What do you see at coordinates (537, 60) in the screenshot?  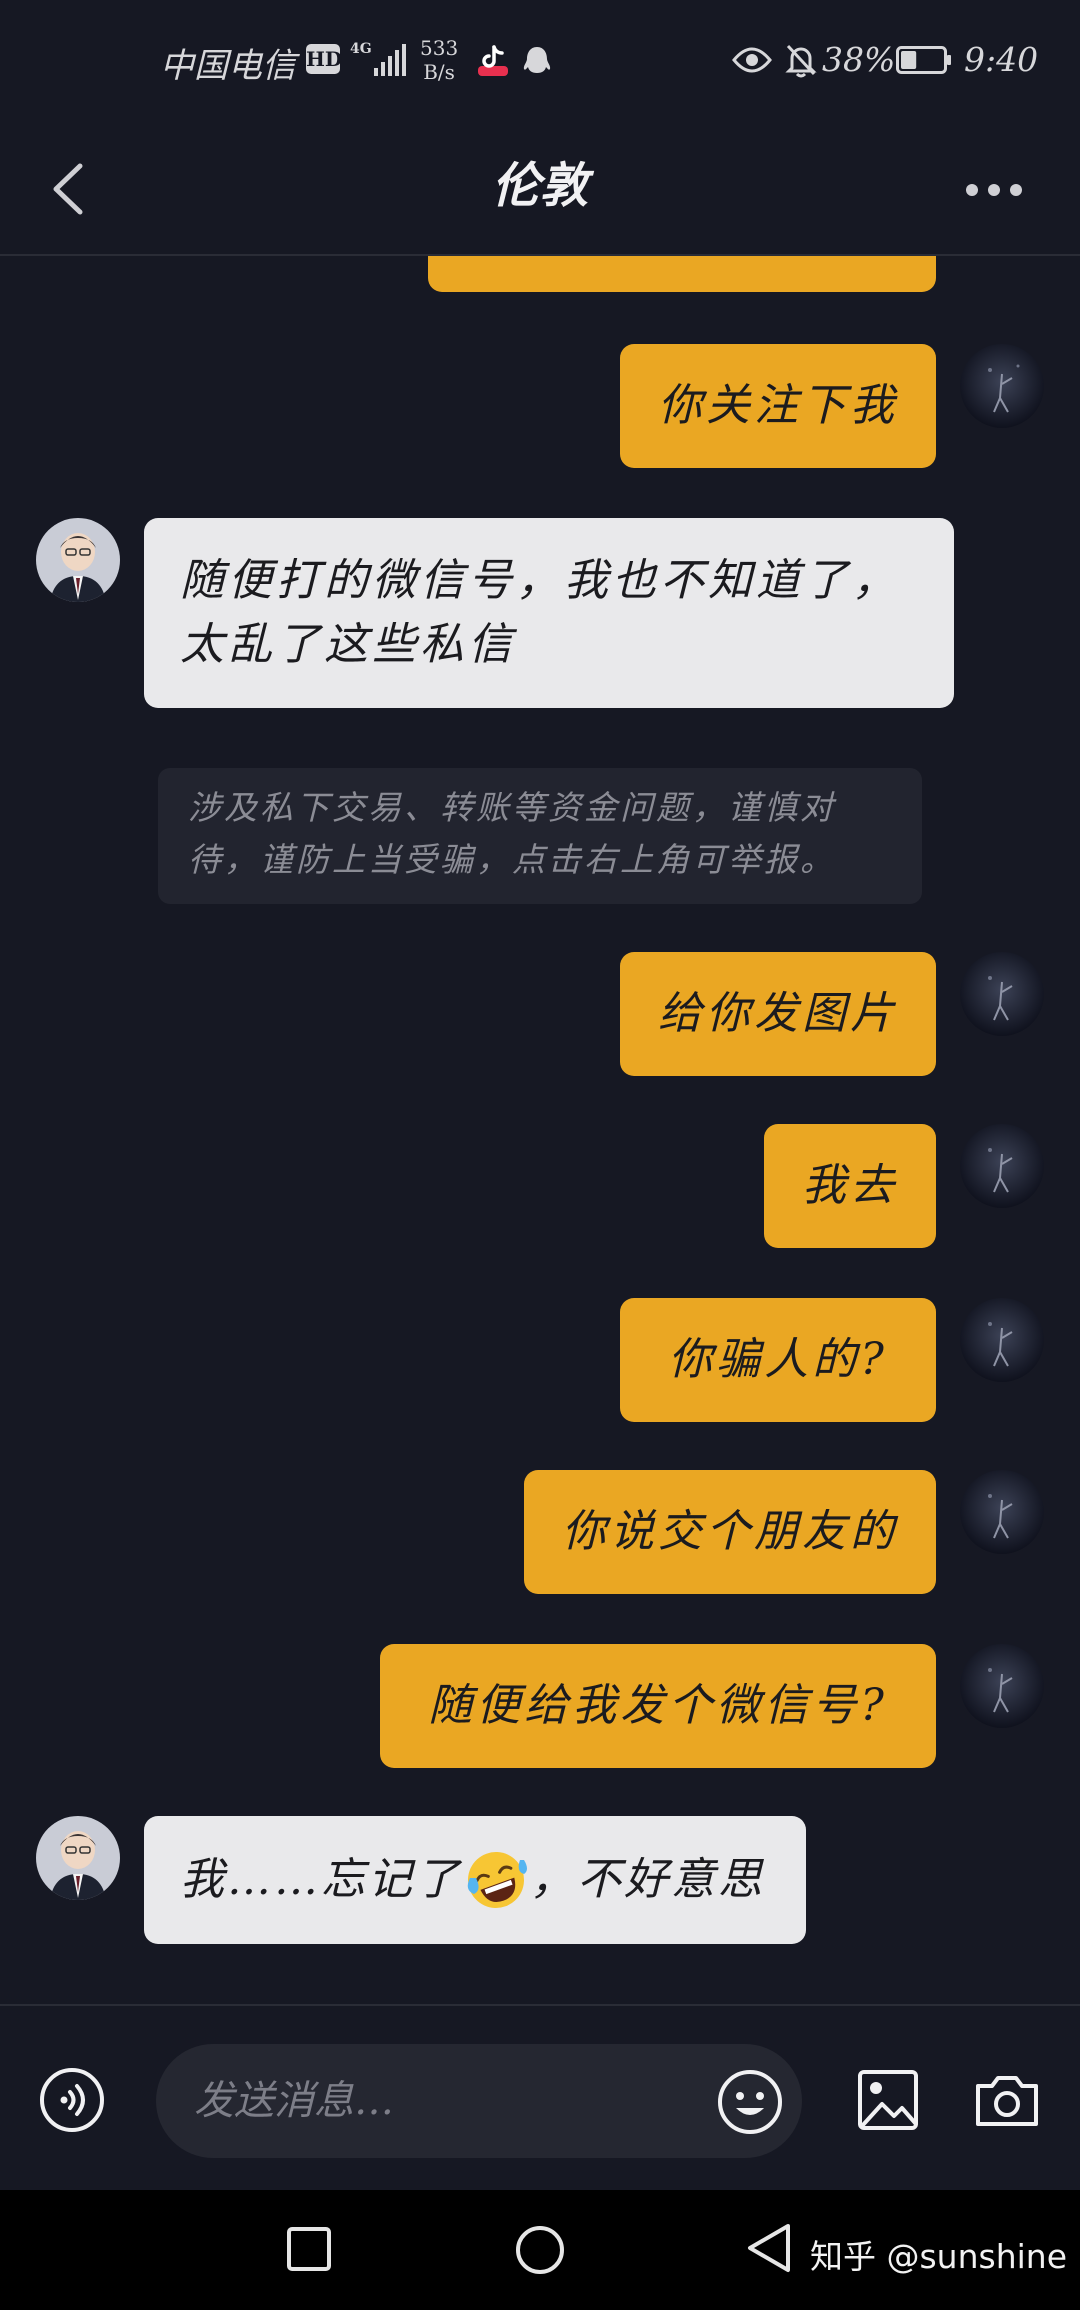 I see `qq-icon` at bounding box center [537, 60].